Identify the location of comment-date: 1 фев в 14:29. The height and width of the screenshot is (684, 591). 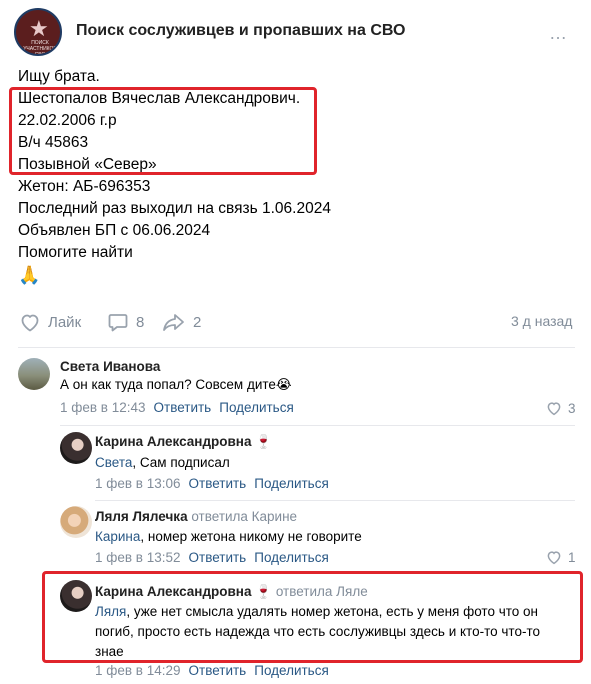
(138, 670).